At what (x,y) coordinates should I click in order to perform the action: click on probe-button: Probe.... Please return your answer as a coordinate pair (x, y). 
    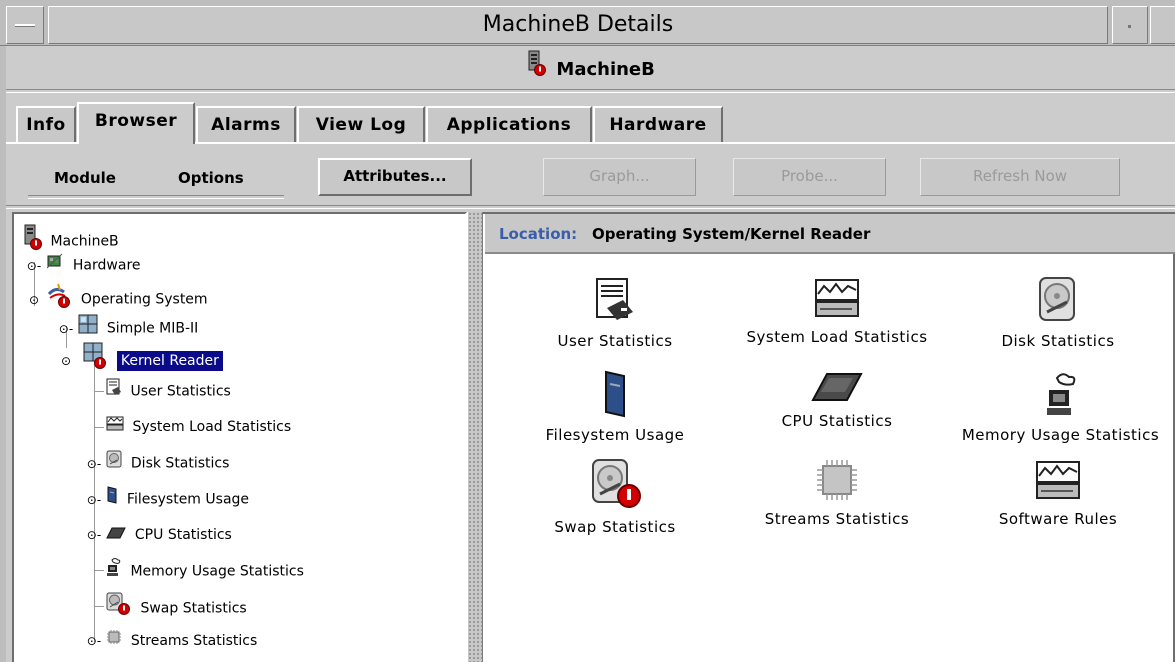
    Looking at the image, I should click on (809, 177).